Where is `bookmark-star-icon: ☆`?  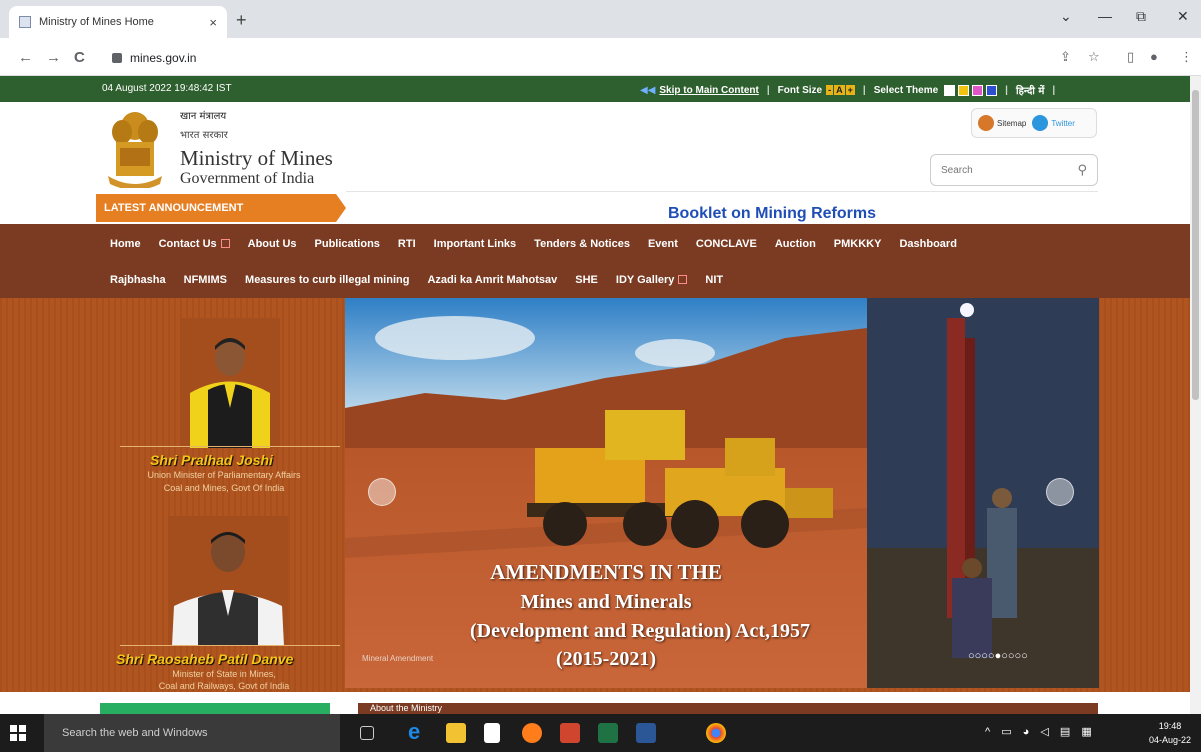 bookmark-star-icon: ☆ is located at coordinates (1094, 57).